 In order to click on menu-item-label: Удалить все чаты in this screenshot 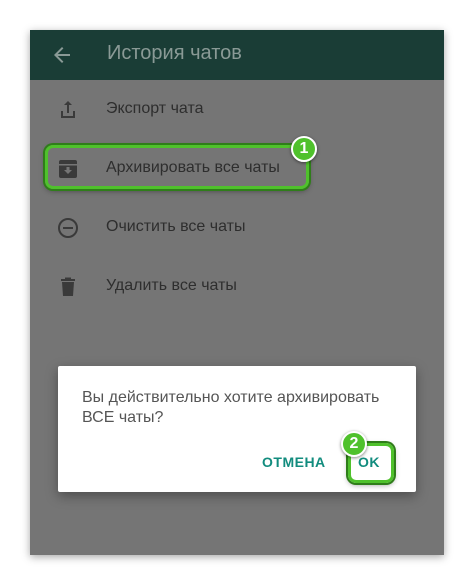, I will do `click(171, 285)`.